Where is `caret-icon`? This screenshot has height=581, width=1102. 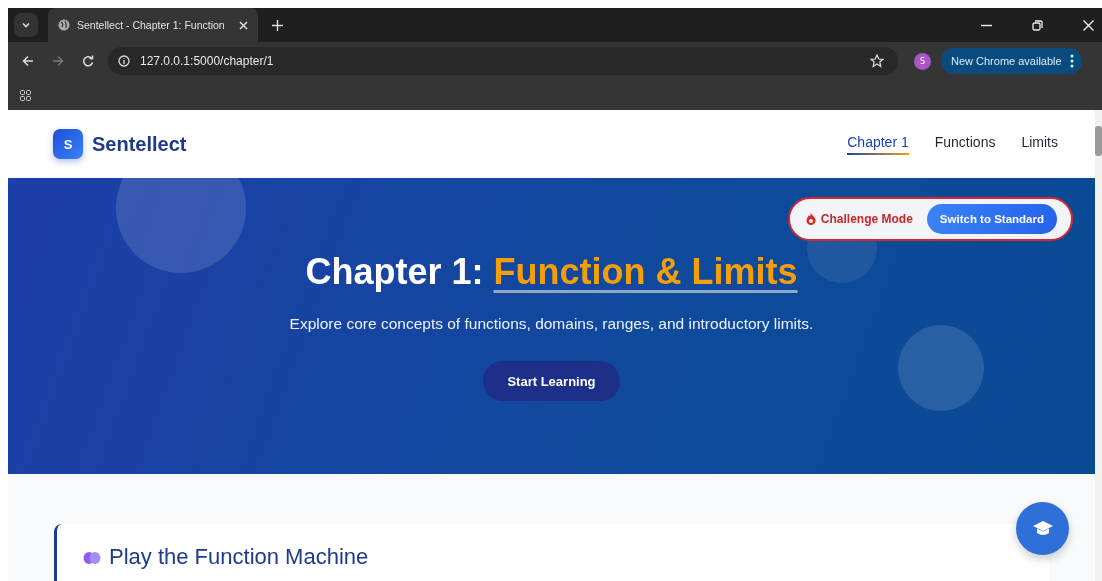
caret-icon is located at coordinates (26, 25).